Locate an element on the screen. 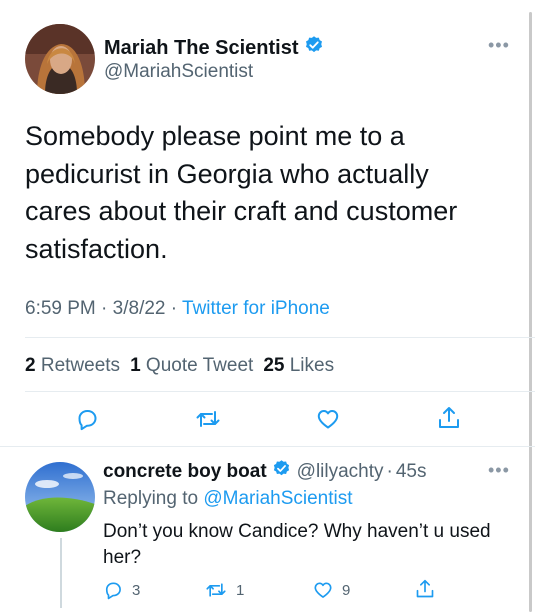 The height and width of the screenshot is (612, 535). tweet-source: Twitter for iPhone is located at coordinates (256, 308).